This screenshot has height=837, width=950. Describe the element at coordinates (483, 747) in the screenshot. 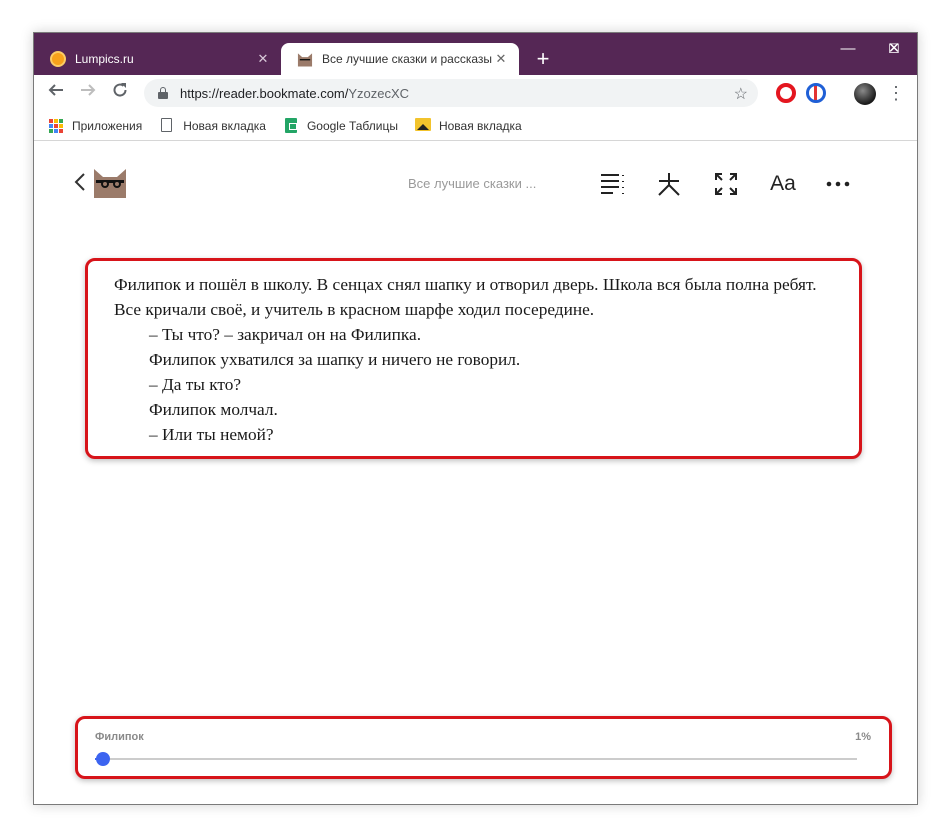

I see `reading-progress-area: Филипок 1%` at that location.